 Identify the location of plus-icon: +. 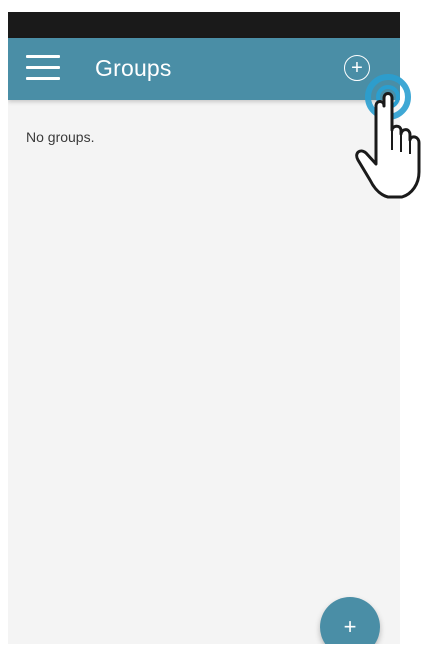
(350, 626).